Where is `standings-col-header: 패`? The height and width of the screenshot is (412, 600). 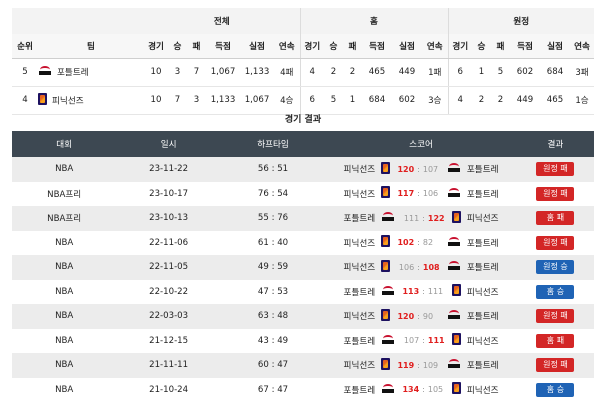
standings-col-header: 패 is located at coordinates (196, 46).